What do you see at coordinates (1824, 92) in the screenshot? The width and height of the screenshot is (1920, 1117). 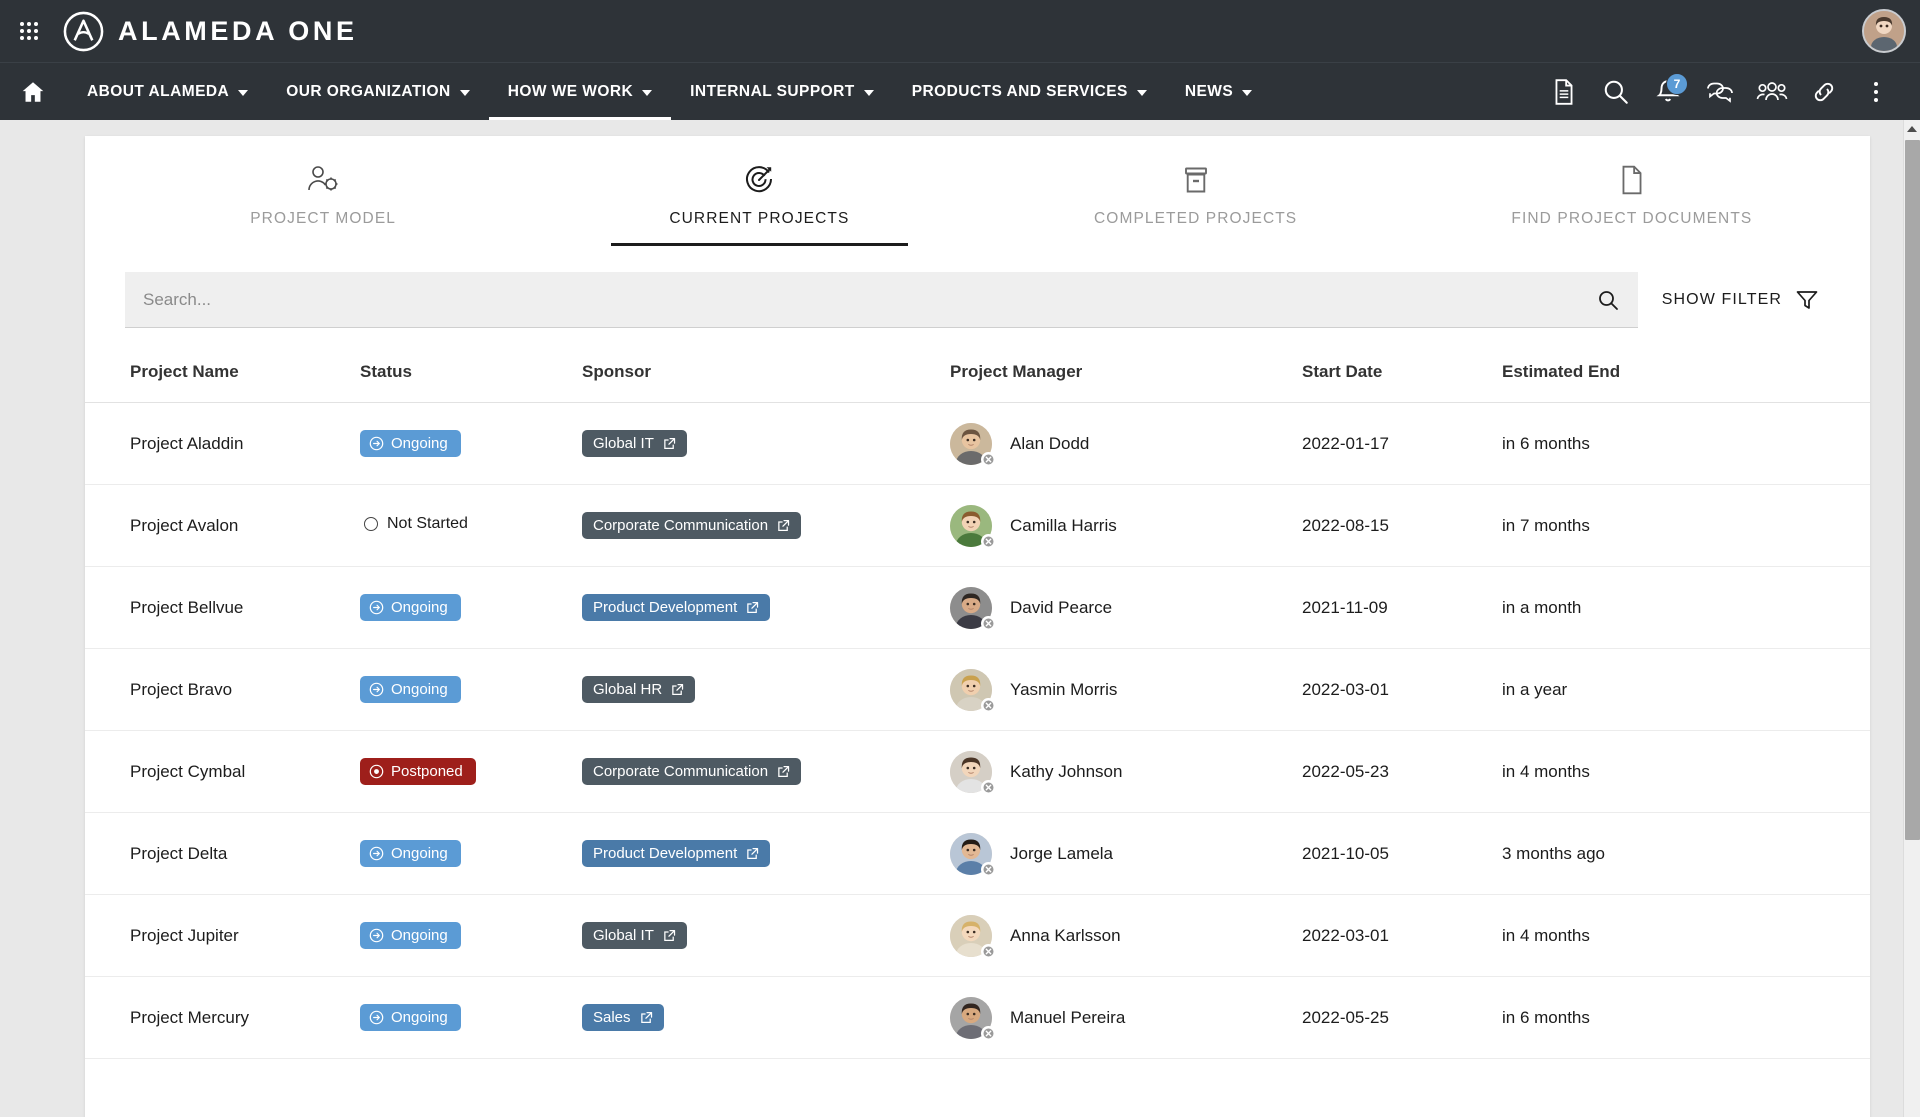 I see `link-icon-button` at bounding box center [1824, 92].